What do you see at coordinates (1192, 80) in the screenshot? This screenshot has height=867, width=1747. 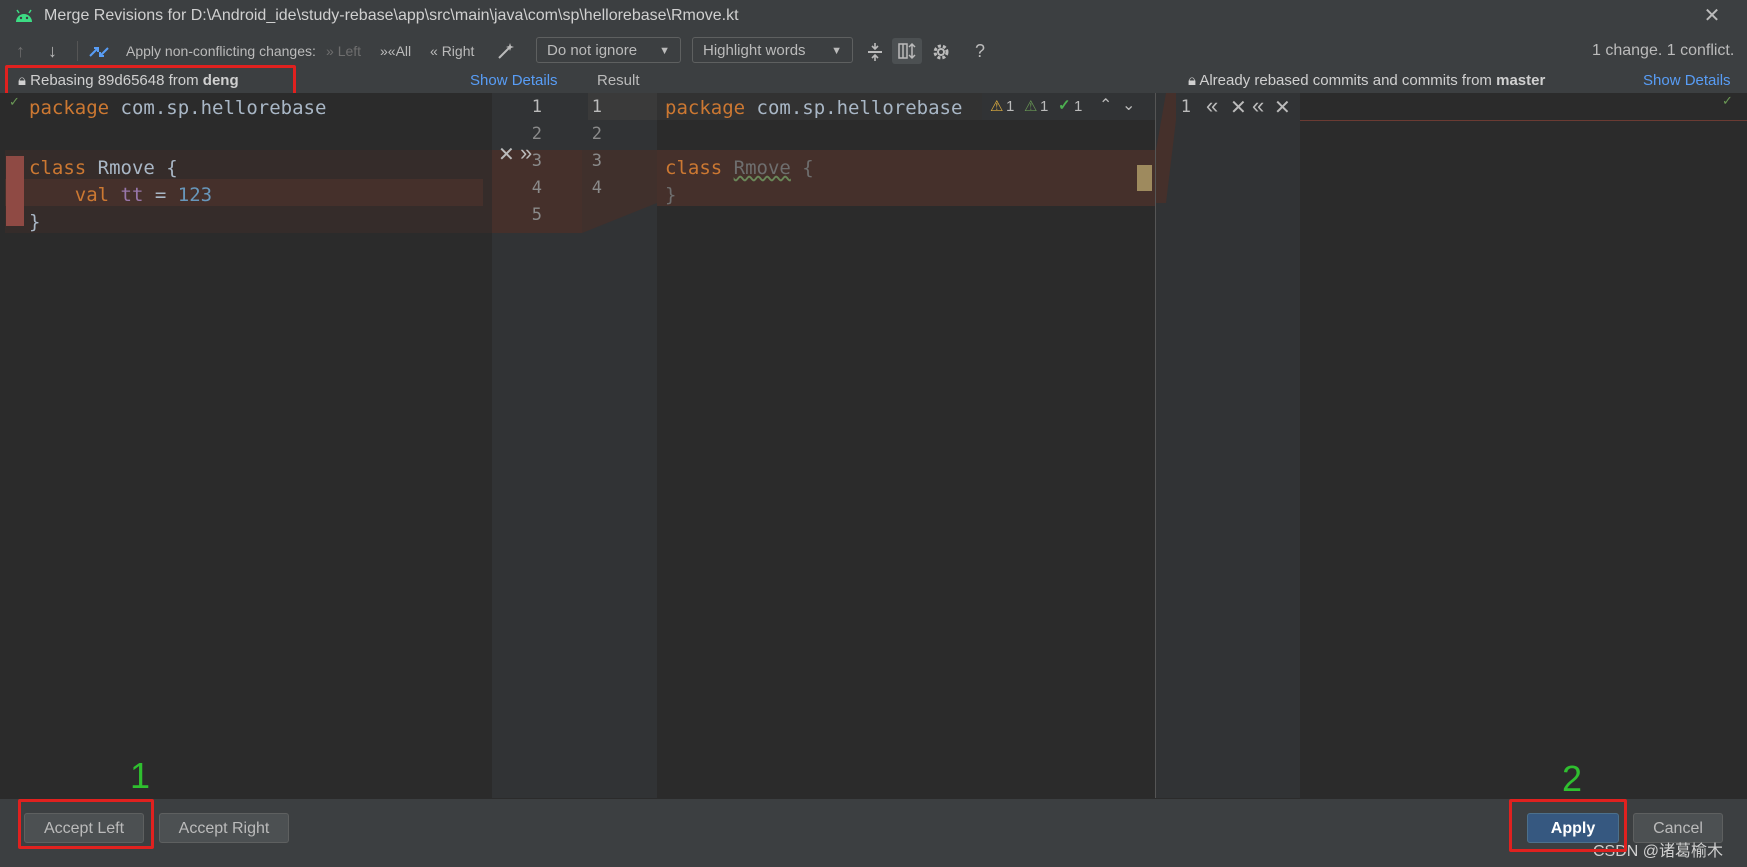 I see `lock-icon: 🔒︎` at bounding box center [1192, 80].